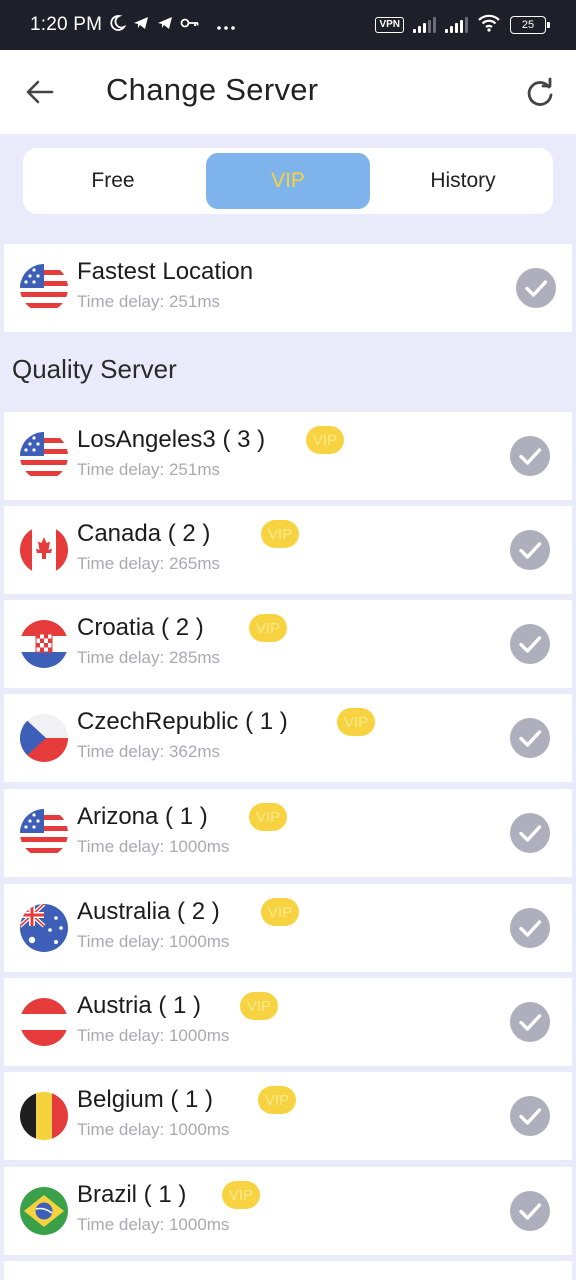  Describe the element at coordinates (288, 456) in the screenshot. I see `server-row: LosAngeles3 ( 3 ) VIP Time delay: 251ms` at that location.